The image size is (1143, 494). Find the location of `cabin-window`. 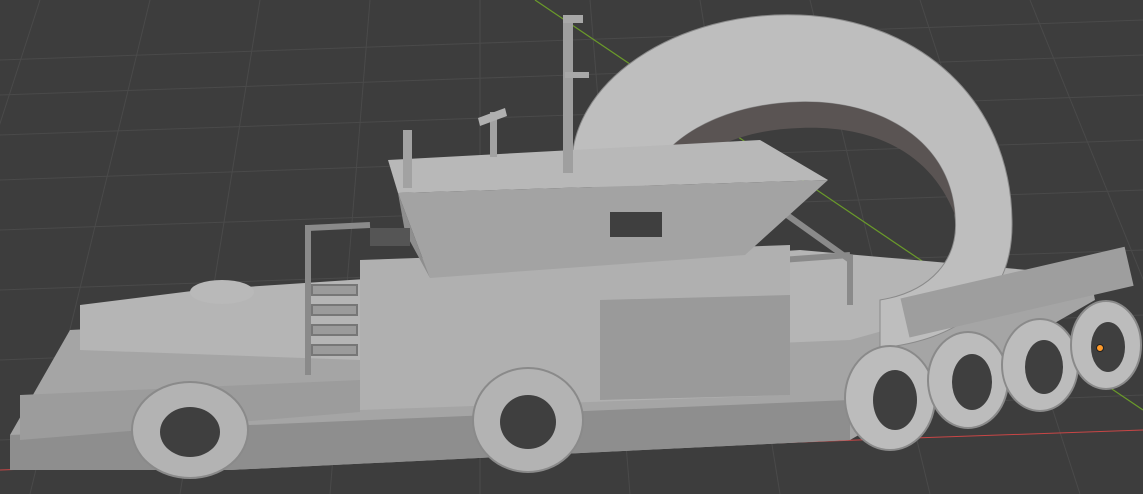

cabin-window is located at coordinates (636, 224).